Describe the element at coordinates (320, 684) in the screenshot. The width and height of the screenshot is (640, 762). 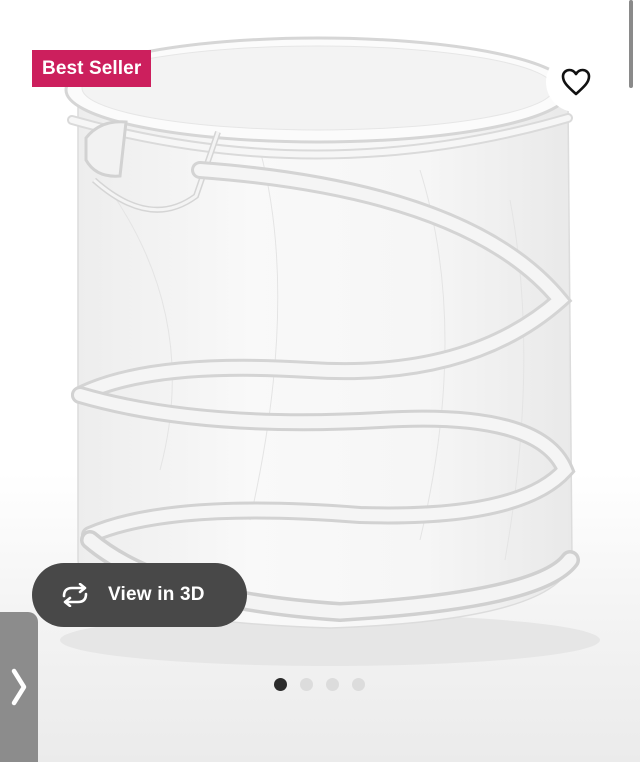
I see `carousel-dots` at that location.